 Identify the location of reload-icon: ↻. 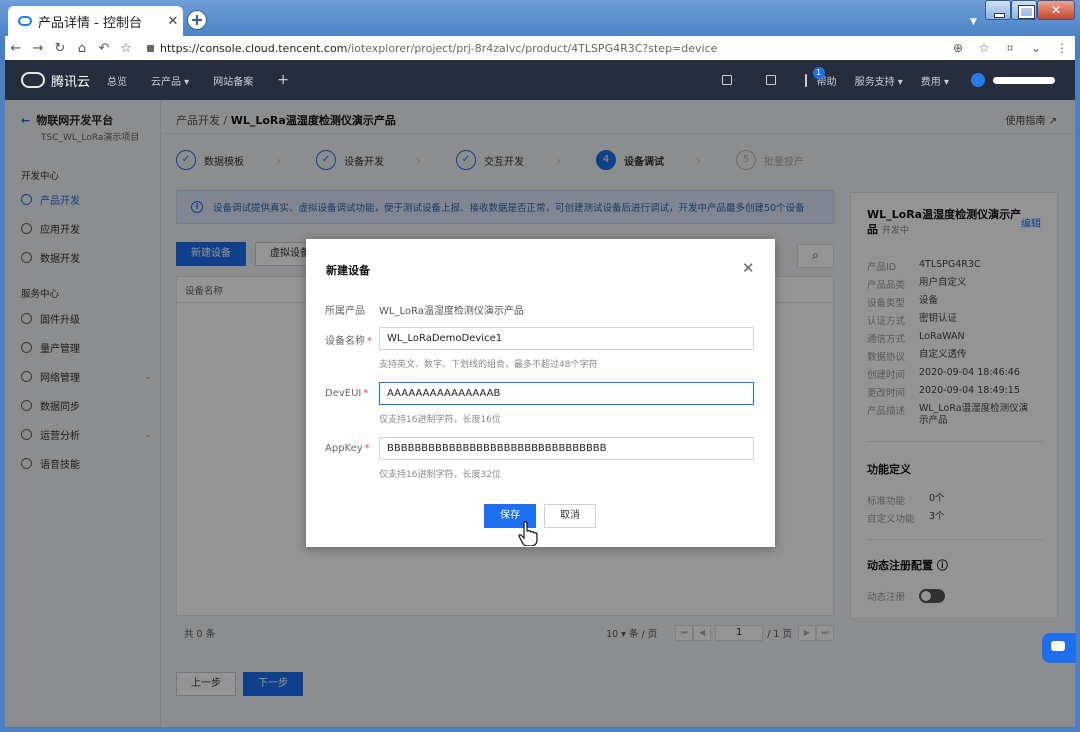
(60, 48).